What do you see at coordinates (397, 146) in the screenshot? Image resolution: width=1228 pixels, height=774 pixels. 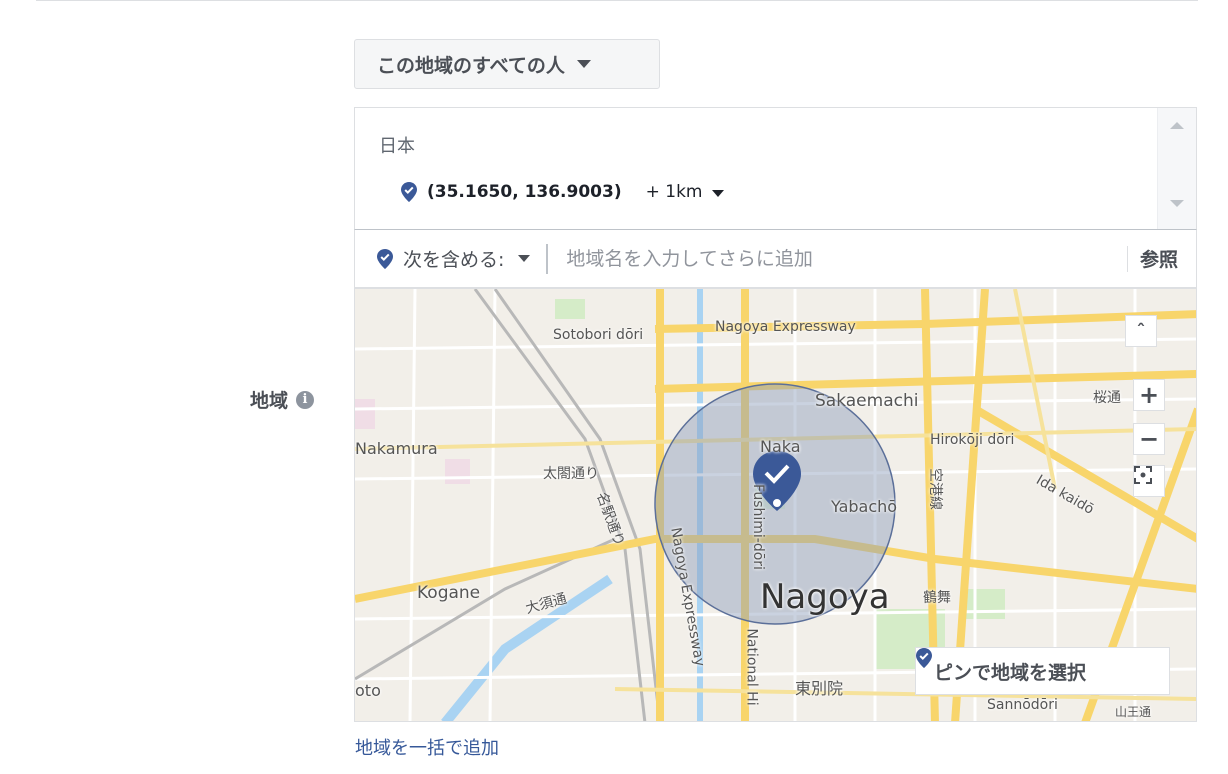 I see `country-label: 日本` at bounding box center [397, 146].